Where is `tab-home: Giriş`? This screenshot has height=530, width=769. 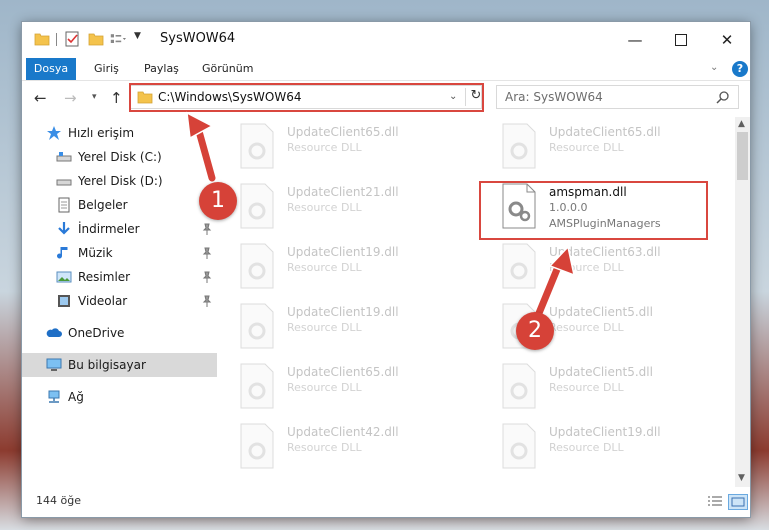 tab-home: Giriş is located at coordinates (106, 69).